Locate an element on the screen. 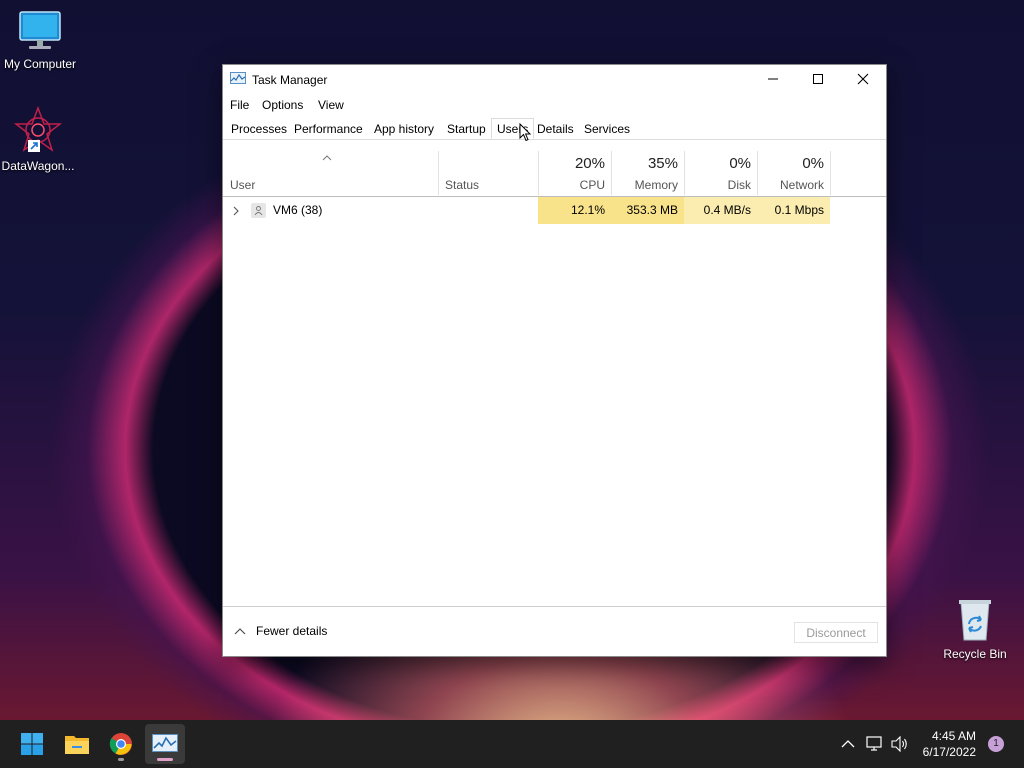  row-user: VM6 (38) is located at coordinates (298, 210).